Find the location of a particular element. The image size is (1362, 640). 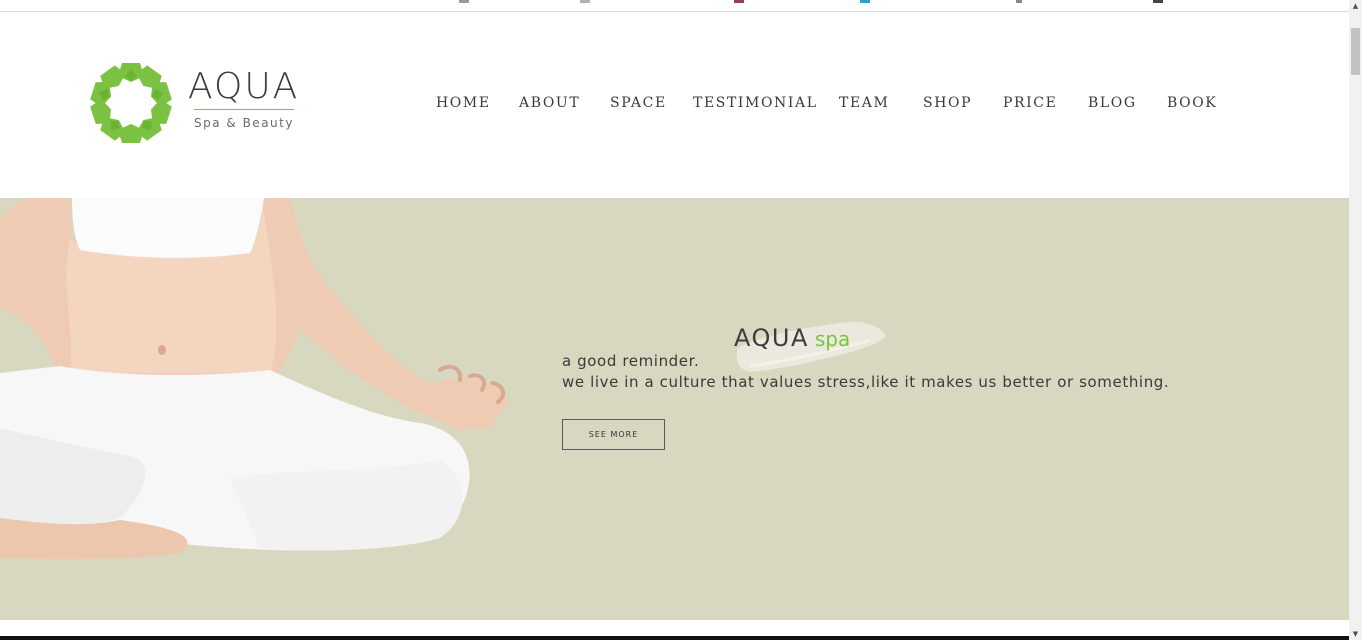

hero-tagline-1: a good reminder. is located at coordinates (631, 361).